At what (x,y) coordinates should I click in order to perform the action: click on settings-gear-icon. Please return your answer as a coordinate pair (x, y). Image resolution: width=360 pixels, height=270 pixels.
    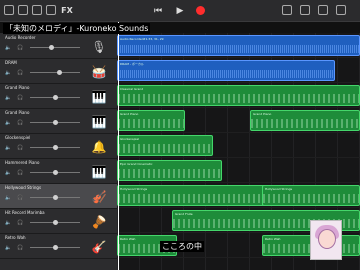
    Looking at the image, I should click on (305, 10).